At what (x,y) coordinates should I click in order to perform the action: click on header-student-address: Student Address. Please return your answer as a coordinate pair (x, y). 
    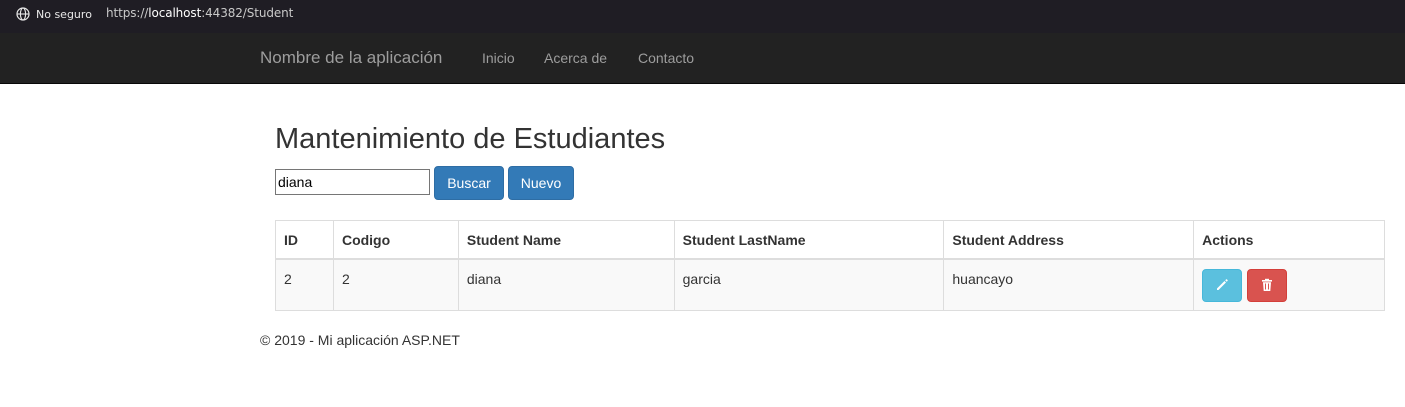
    Looking at the image, I should click on (1069, 240).